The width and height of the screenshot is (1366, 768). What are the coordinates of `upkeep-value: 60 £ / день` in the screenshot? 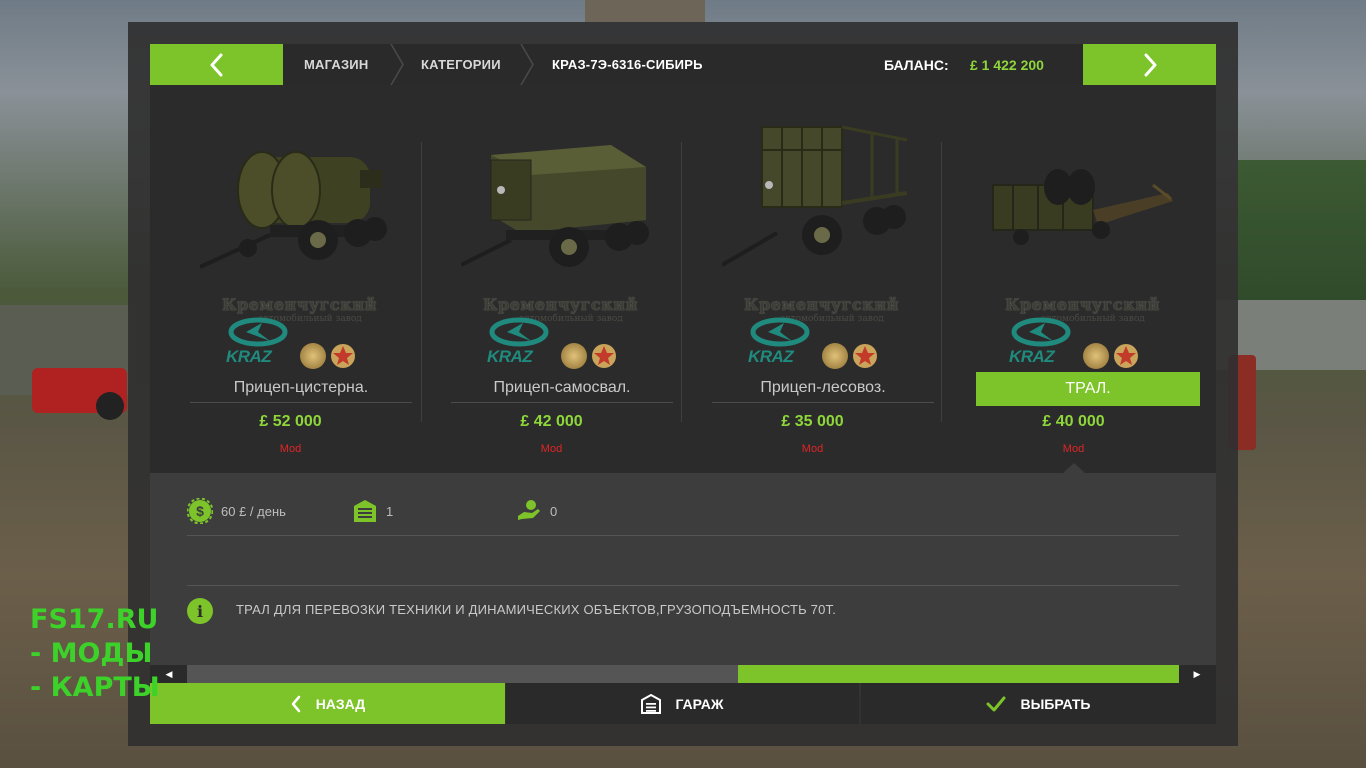 It's located at (253, 511).